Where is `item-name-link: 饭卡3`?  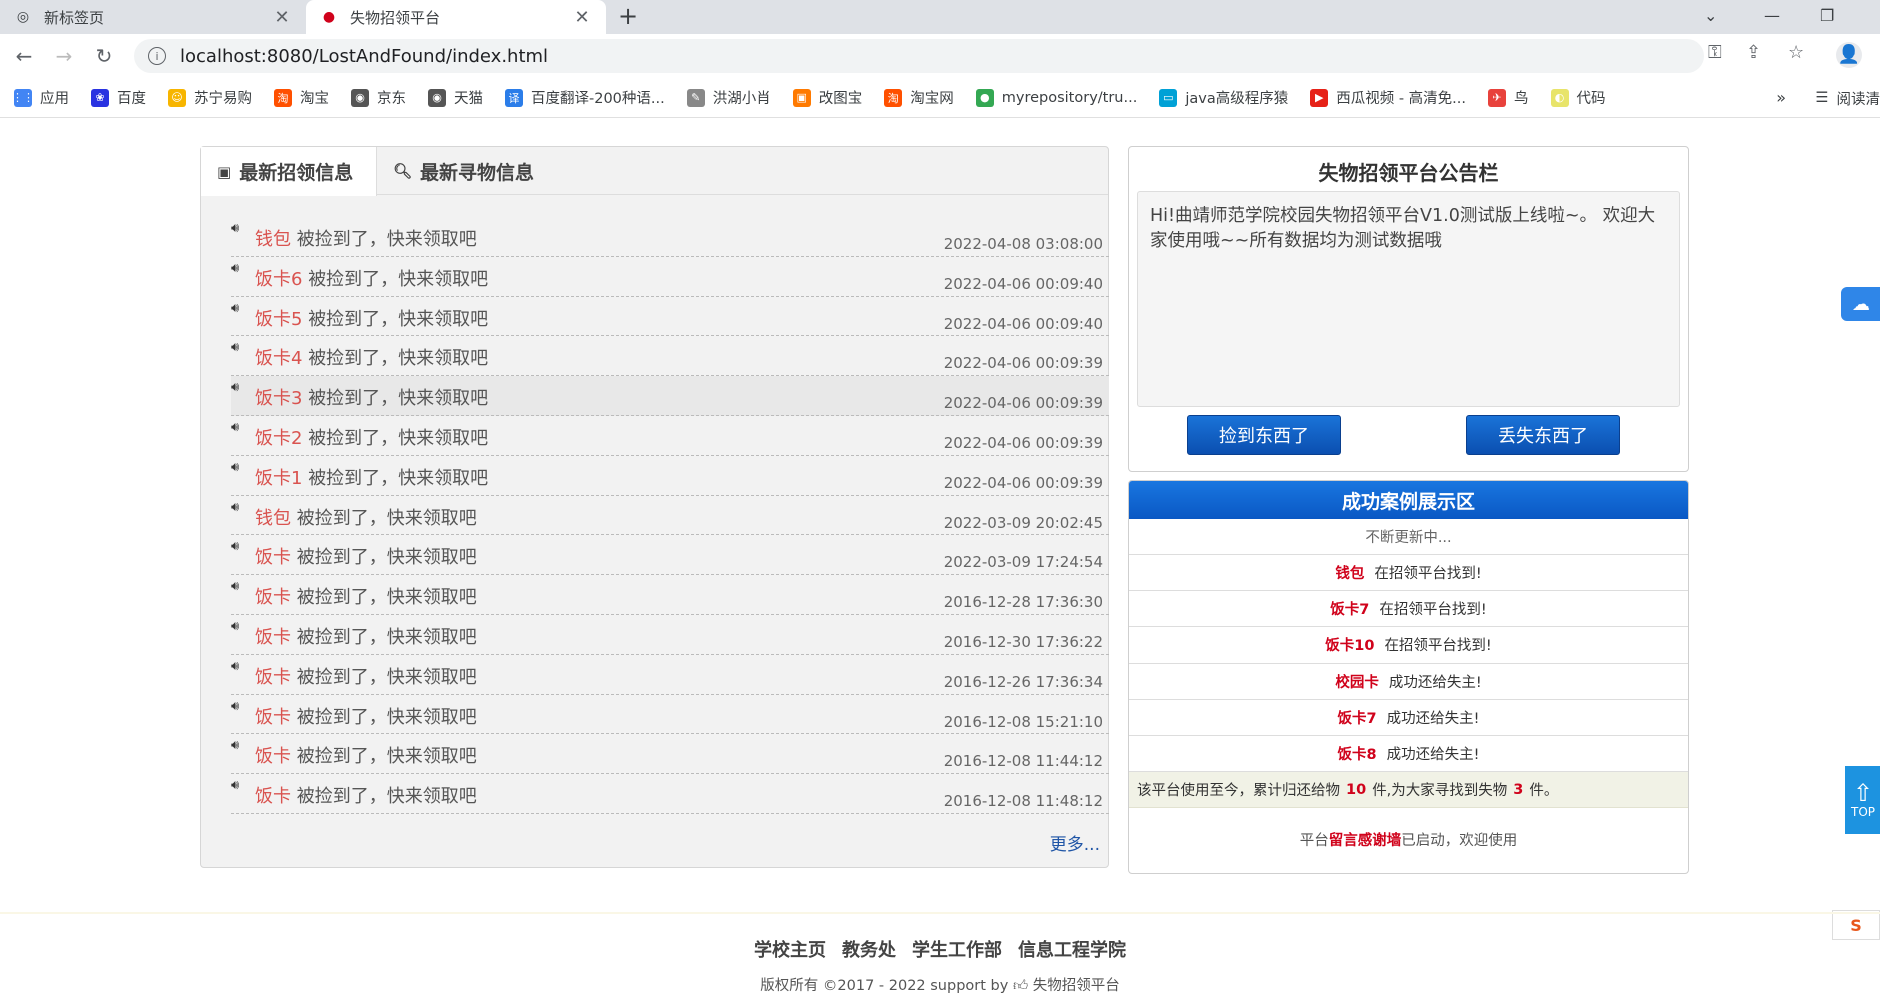 item-name-link: 饭卡3 is located at coordinates (278, 398).